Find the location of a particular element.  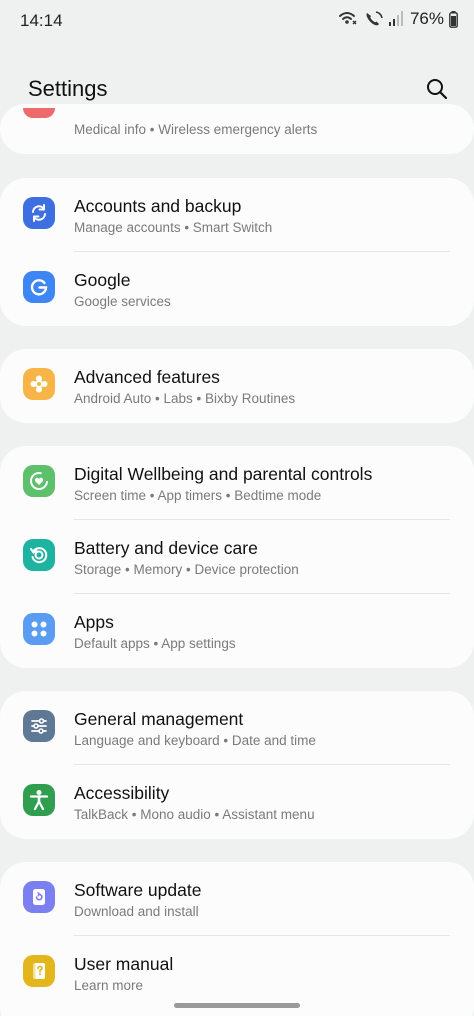

settings-item-subtitle: Screen time • App timers • Bedtime mode is located at coordinates (198, 495).